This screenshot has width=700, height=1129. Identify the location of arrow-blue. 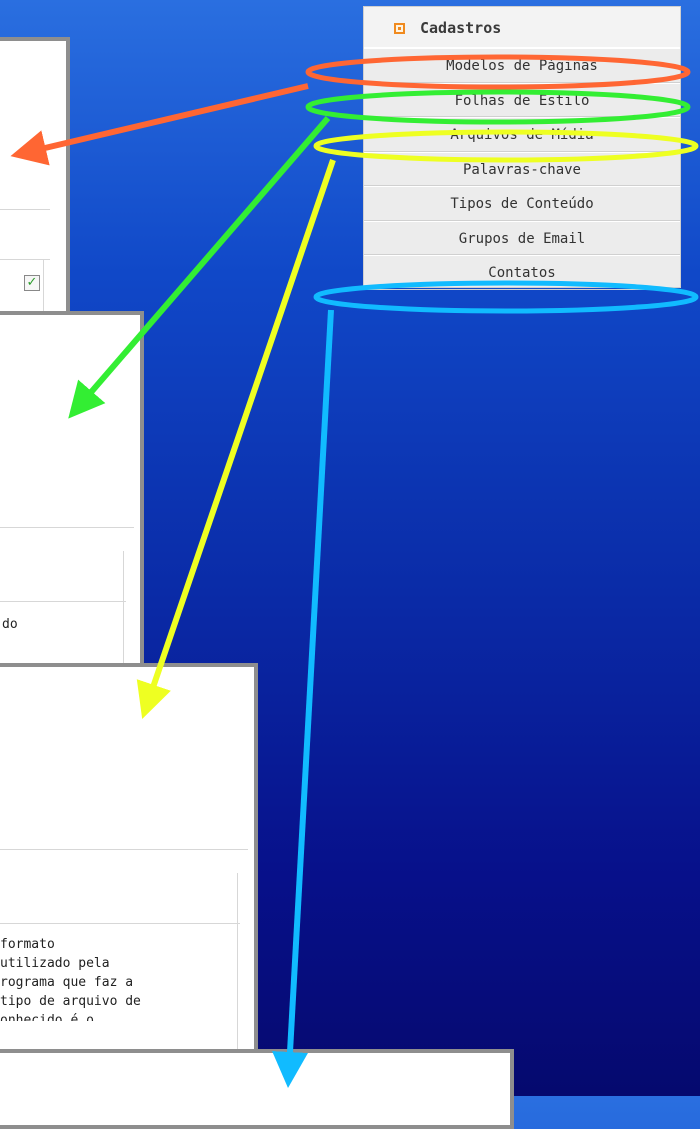
(303, 698).